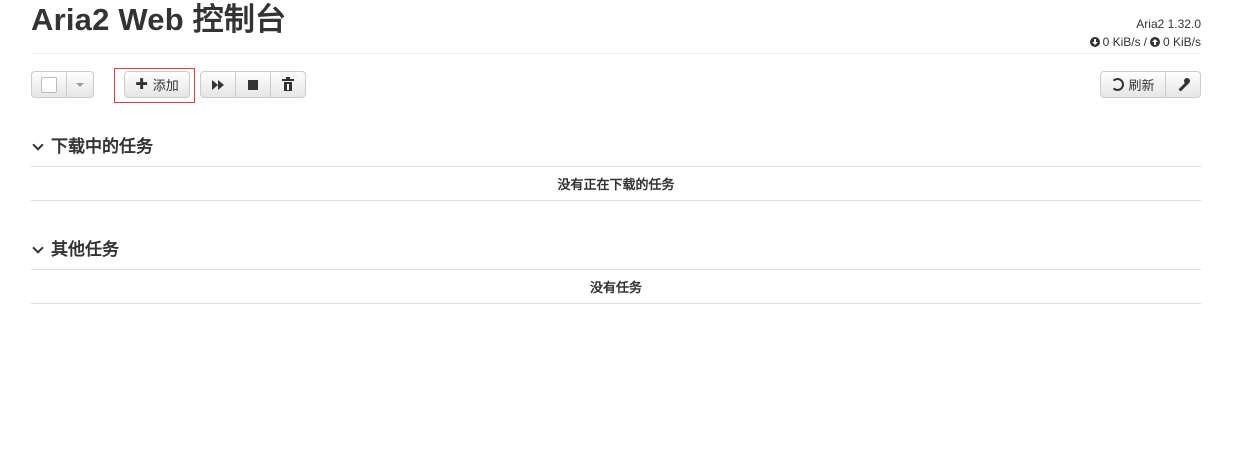  Describe the element at coordinates (102, 146) in the screenshot. I see `section-downloading-title: 下载中的任务` at that location.